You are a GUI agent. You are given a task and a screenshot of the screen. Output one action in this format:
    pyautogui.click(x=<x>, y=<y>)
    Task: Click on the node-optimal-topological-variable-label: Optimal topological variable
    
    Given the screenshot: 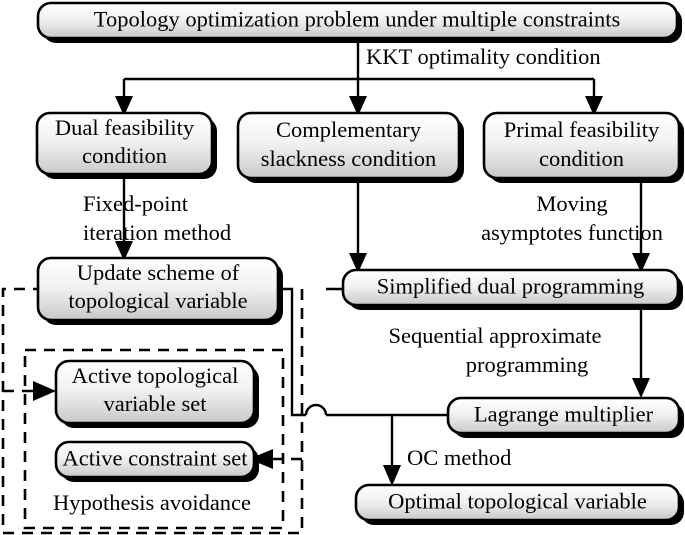 What is the action you would take?
    pyautogui.click(x=517, y=501)
    